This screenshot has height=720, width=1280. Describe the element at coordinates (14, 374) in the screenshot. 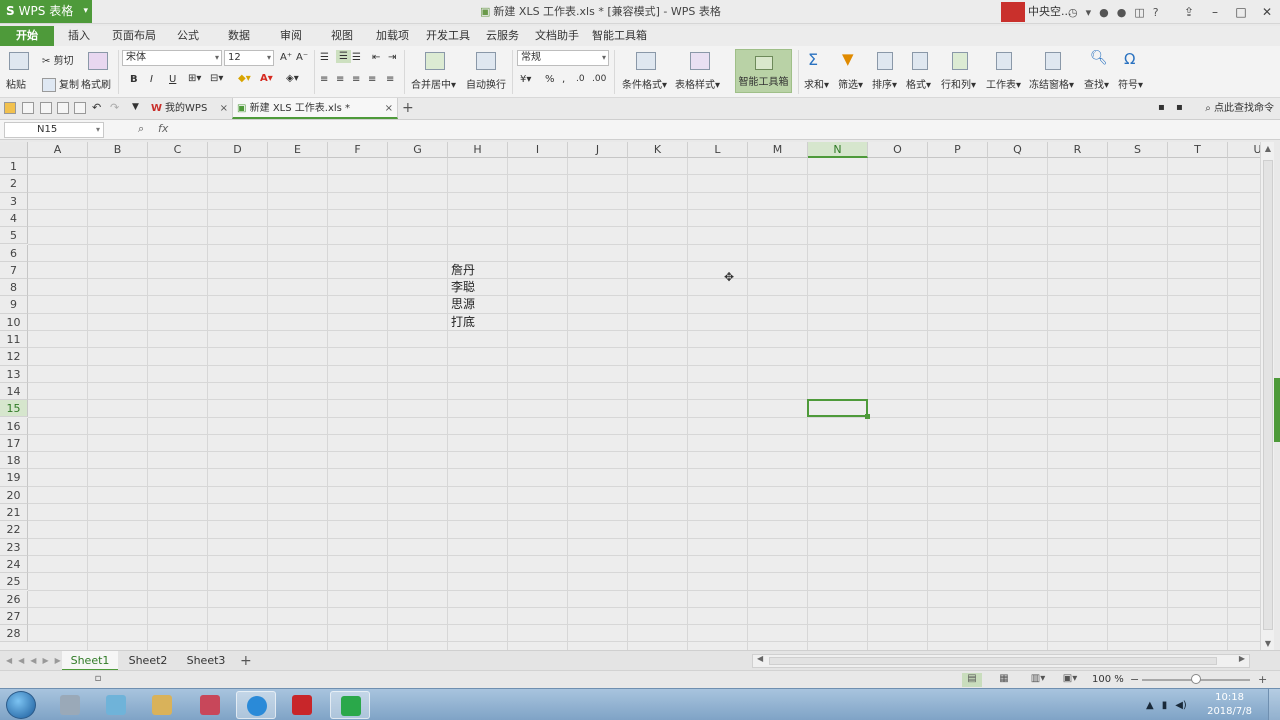

I see `row-header-13: 13` at that location.